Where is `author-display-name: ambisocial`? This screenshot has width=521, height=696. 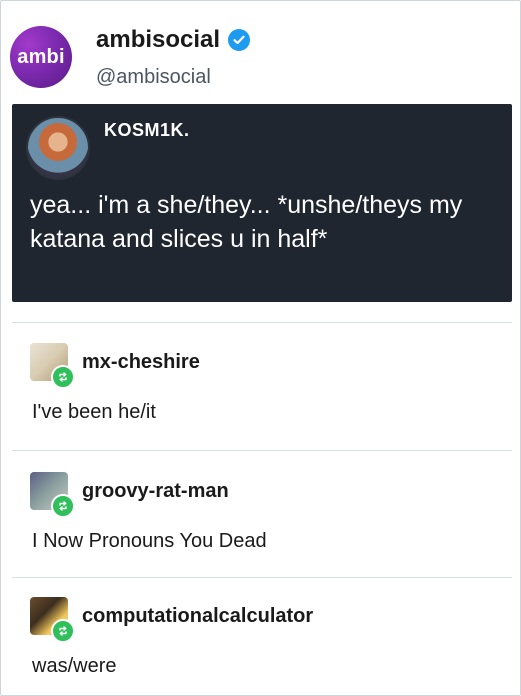
author-display-name: ambisocial is located at coordinates (158, 40).